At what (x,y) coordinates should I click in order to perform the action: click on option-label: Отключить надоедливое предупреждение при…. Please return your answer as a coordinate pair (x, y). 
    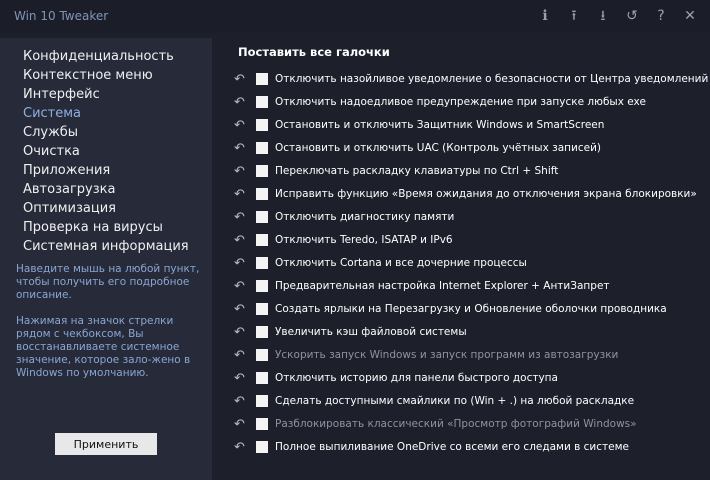
    Looking at the image, I should click on (460, 102).